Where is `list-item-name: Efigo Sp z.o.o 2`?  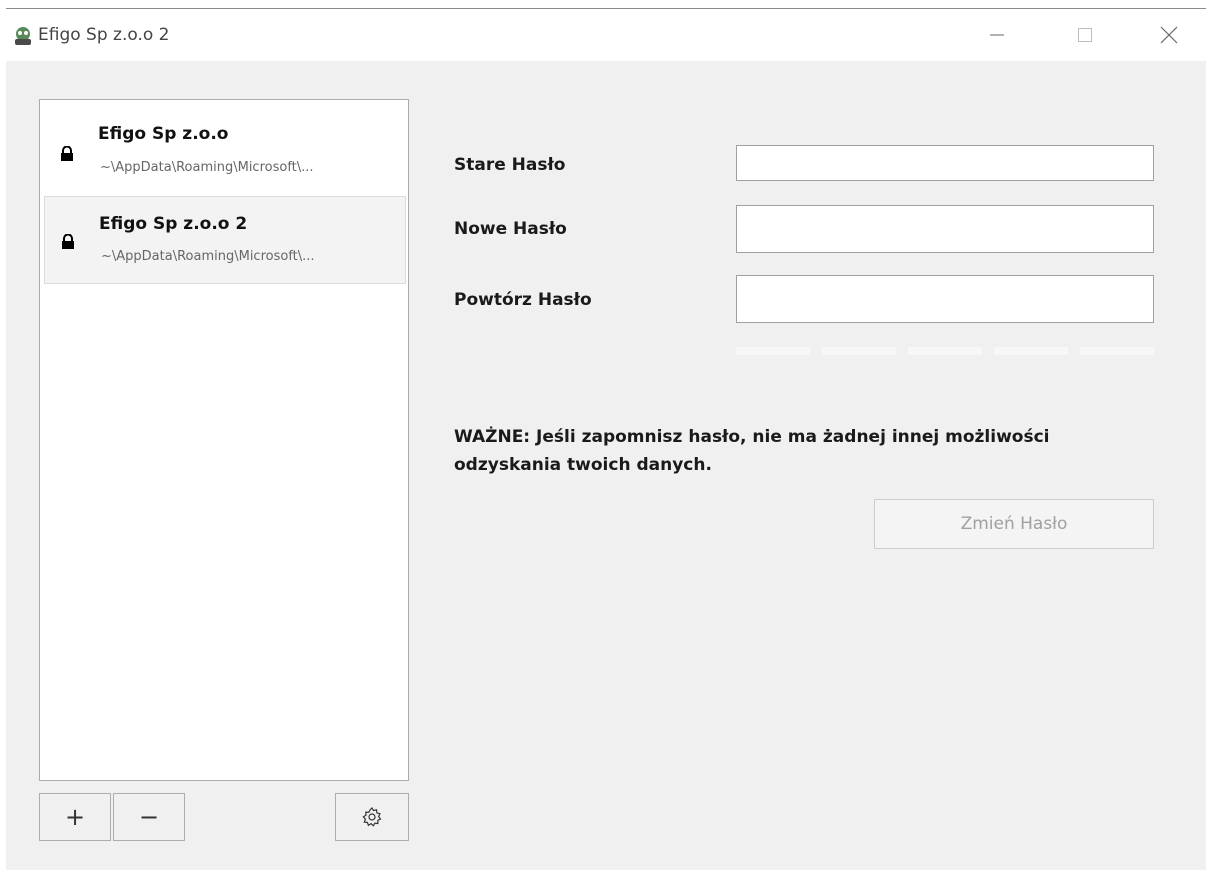 list-item-name: Efigo Sp z.o.o 2 is located at coordinates (173, 224).